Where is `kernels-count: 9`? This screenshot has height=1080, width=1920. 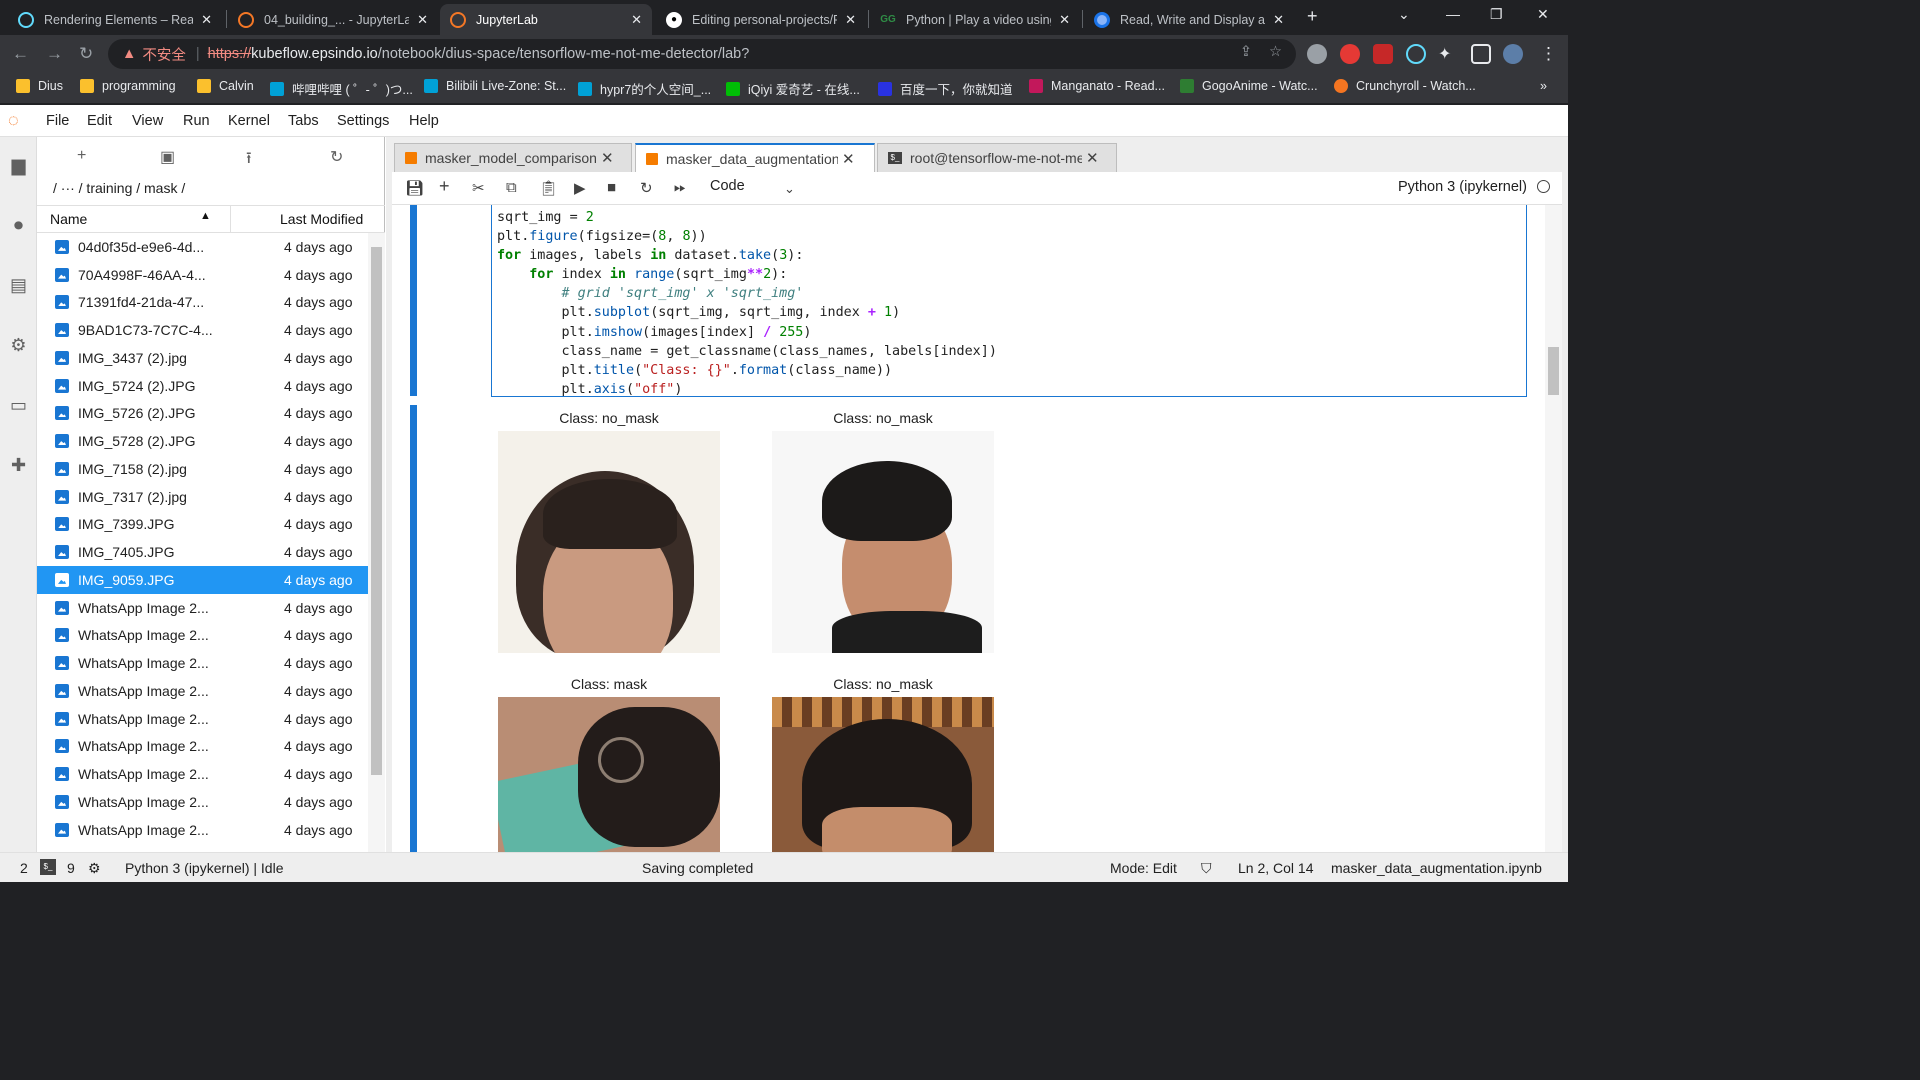 kernels-count: 9 is located at coordinates (71, 868).